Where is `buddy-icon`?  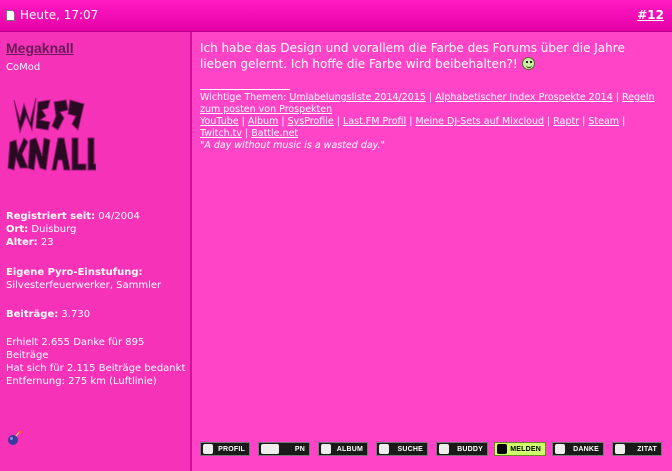
buddy-icon is located at coordinates (444, 449).